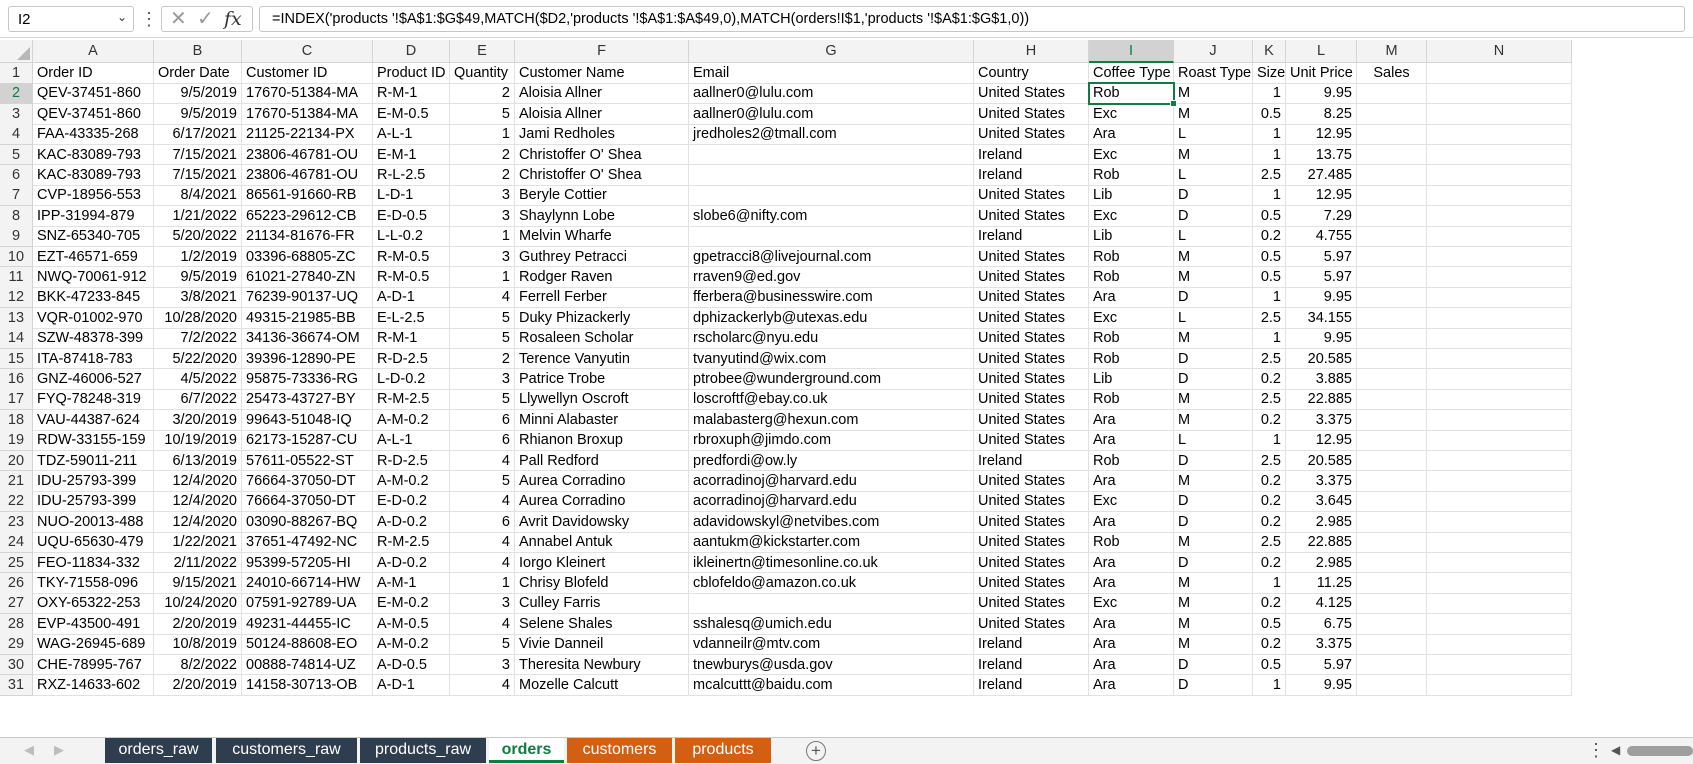 The image size is (1693, 764). I want to click on cell-i2: Rob, so click(1131, 94).